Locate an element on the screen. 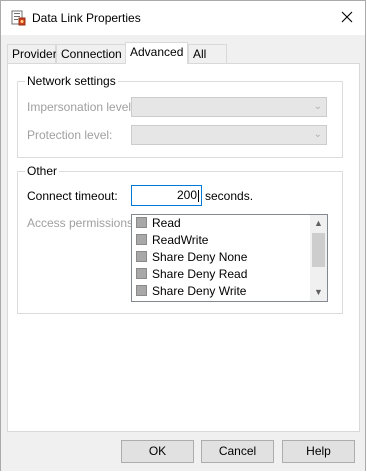 The height and width of the screenshot is (472, 367). network-settings-label: Network settings is located at coordinates (71, 81).